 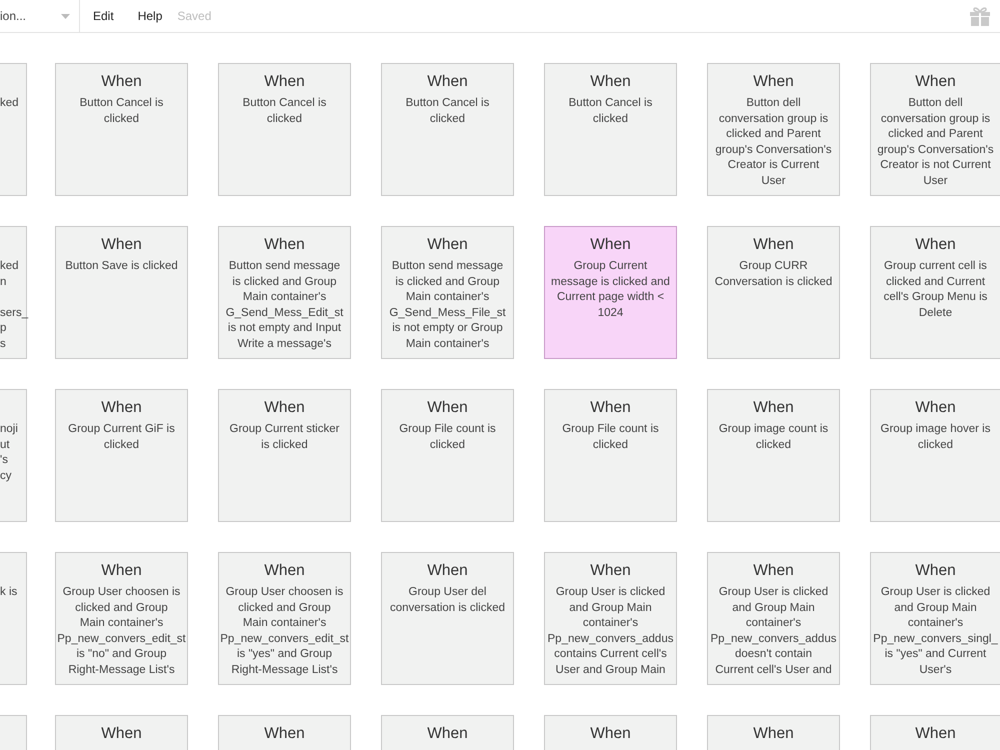 What do you see at coordinates (9, 592) in the screenshot?
I see `card-condition: k is` at bounding box center [9, 592].